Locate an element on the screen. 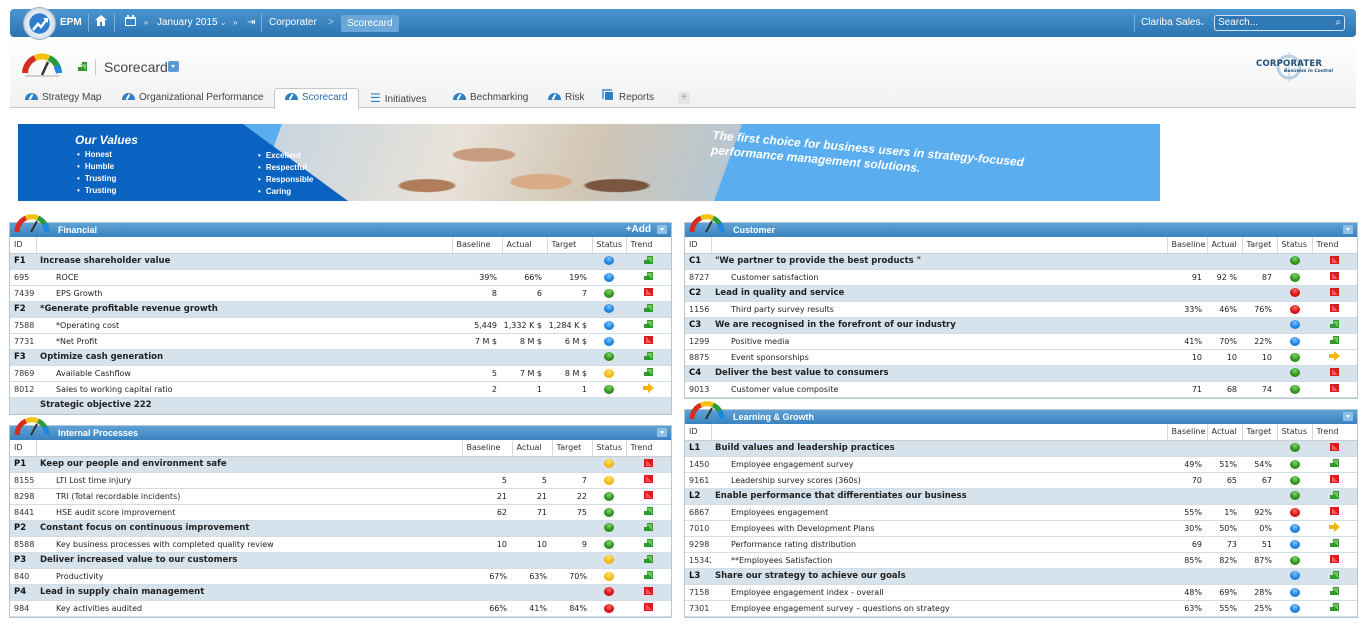 This screenshot has height=638, width=1365. row-name: Event sponsorships is located at coordinates (939, 357).